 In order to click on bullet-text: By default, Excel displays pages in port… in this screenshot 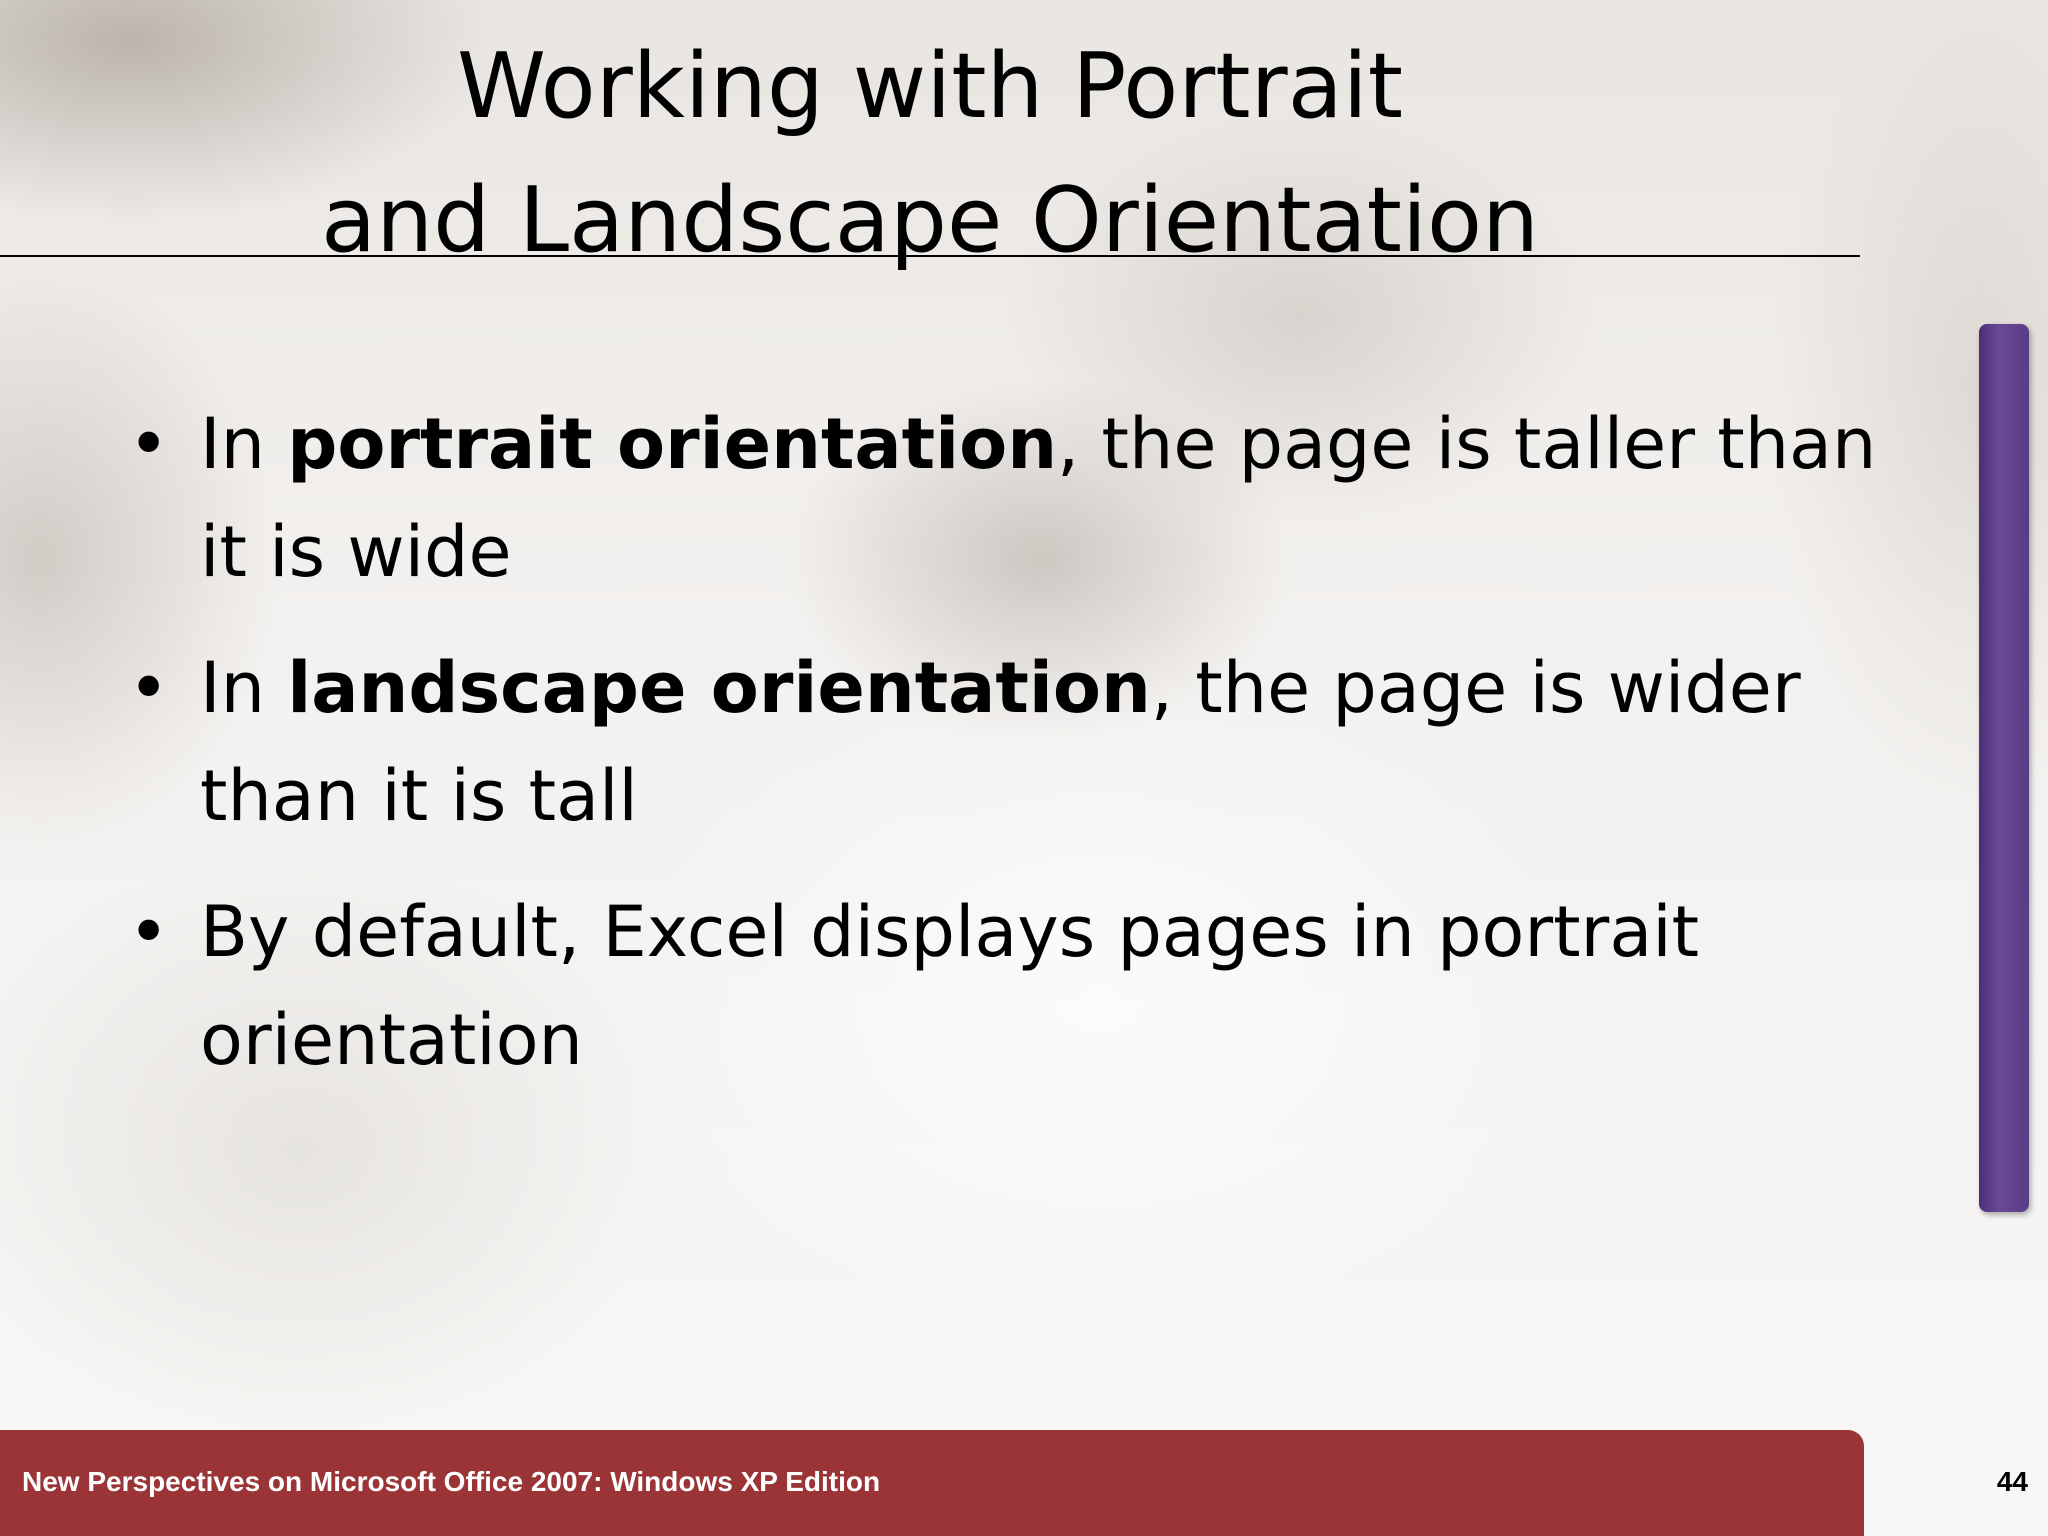, I will do `click(950, 986)`.